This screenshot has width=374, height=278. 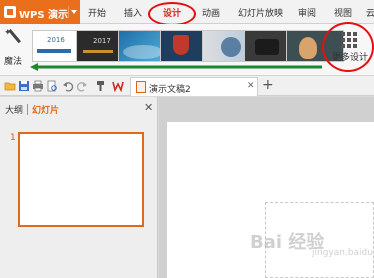 I want to click on slide-number: 1, so click(x=13, y=138).